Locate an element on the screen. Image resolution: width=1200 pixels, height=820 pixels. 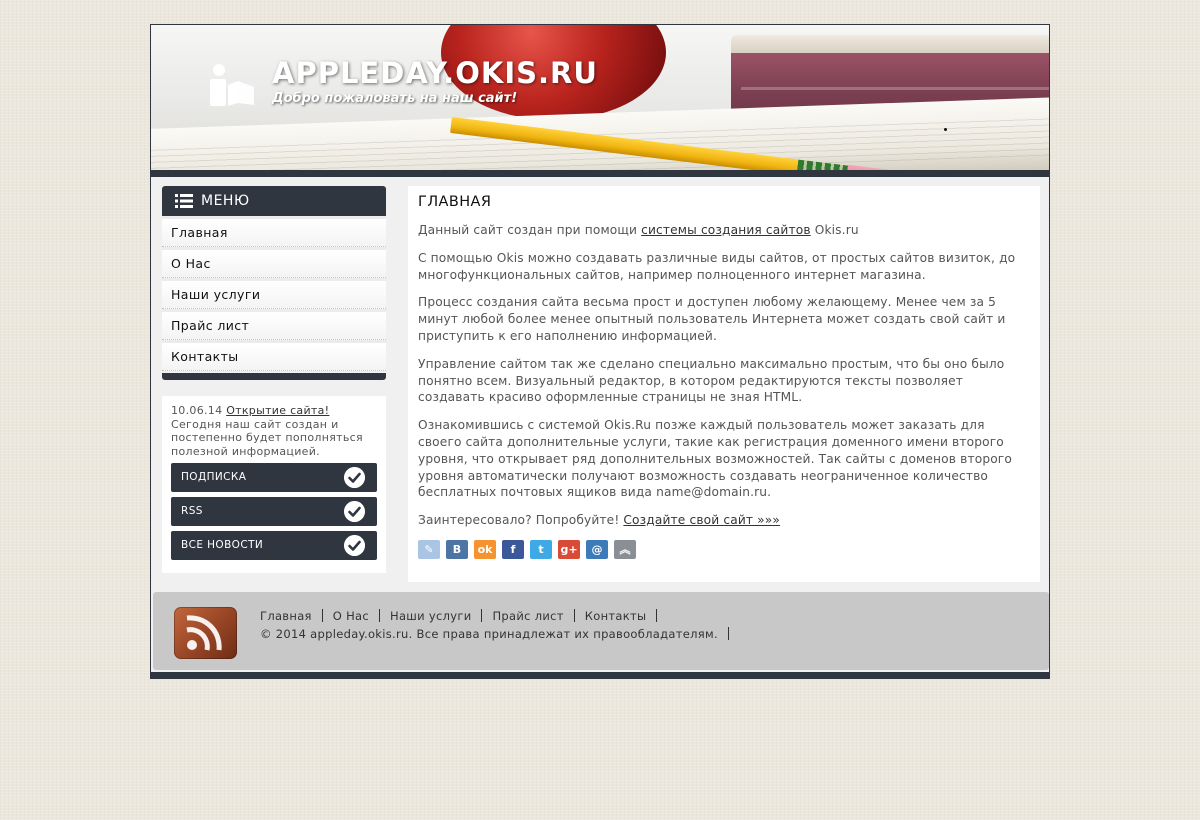
footer-link-pricelist: Прайс лист is located at coordinates (527, 616).